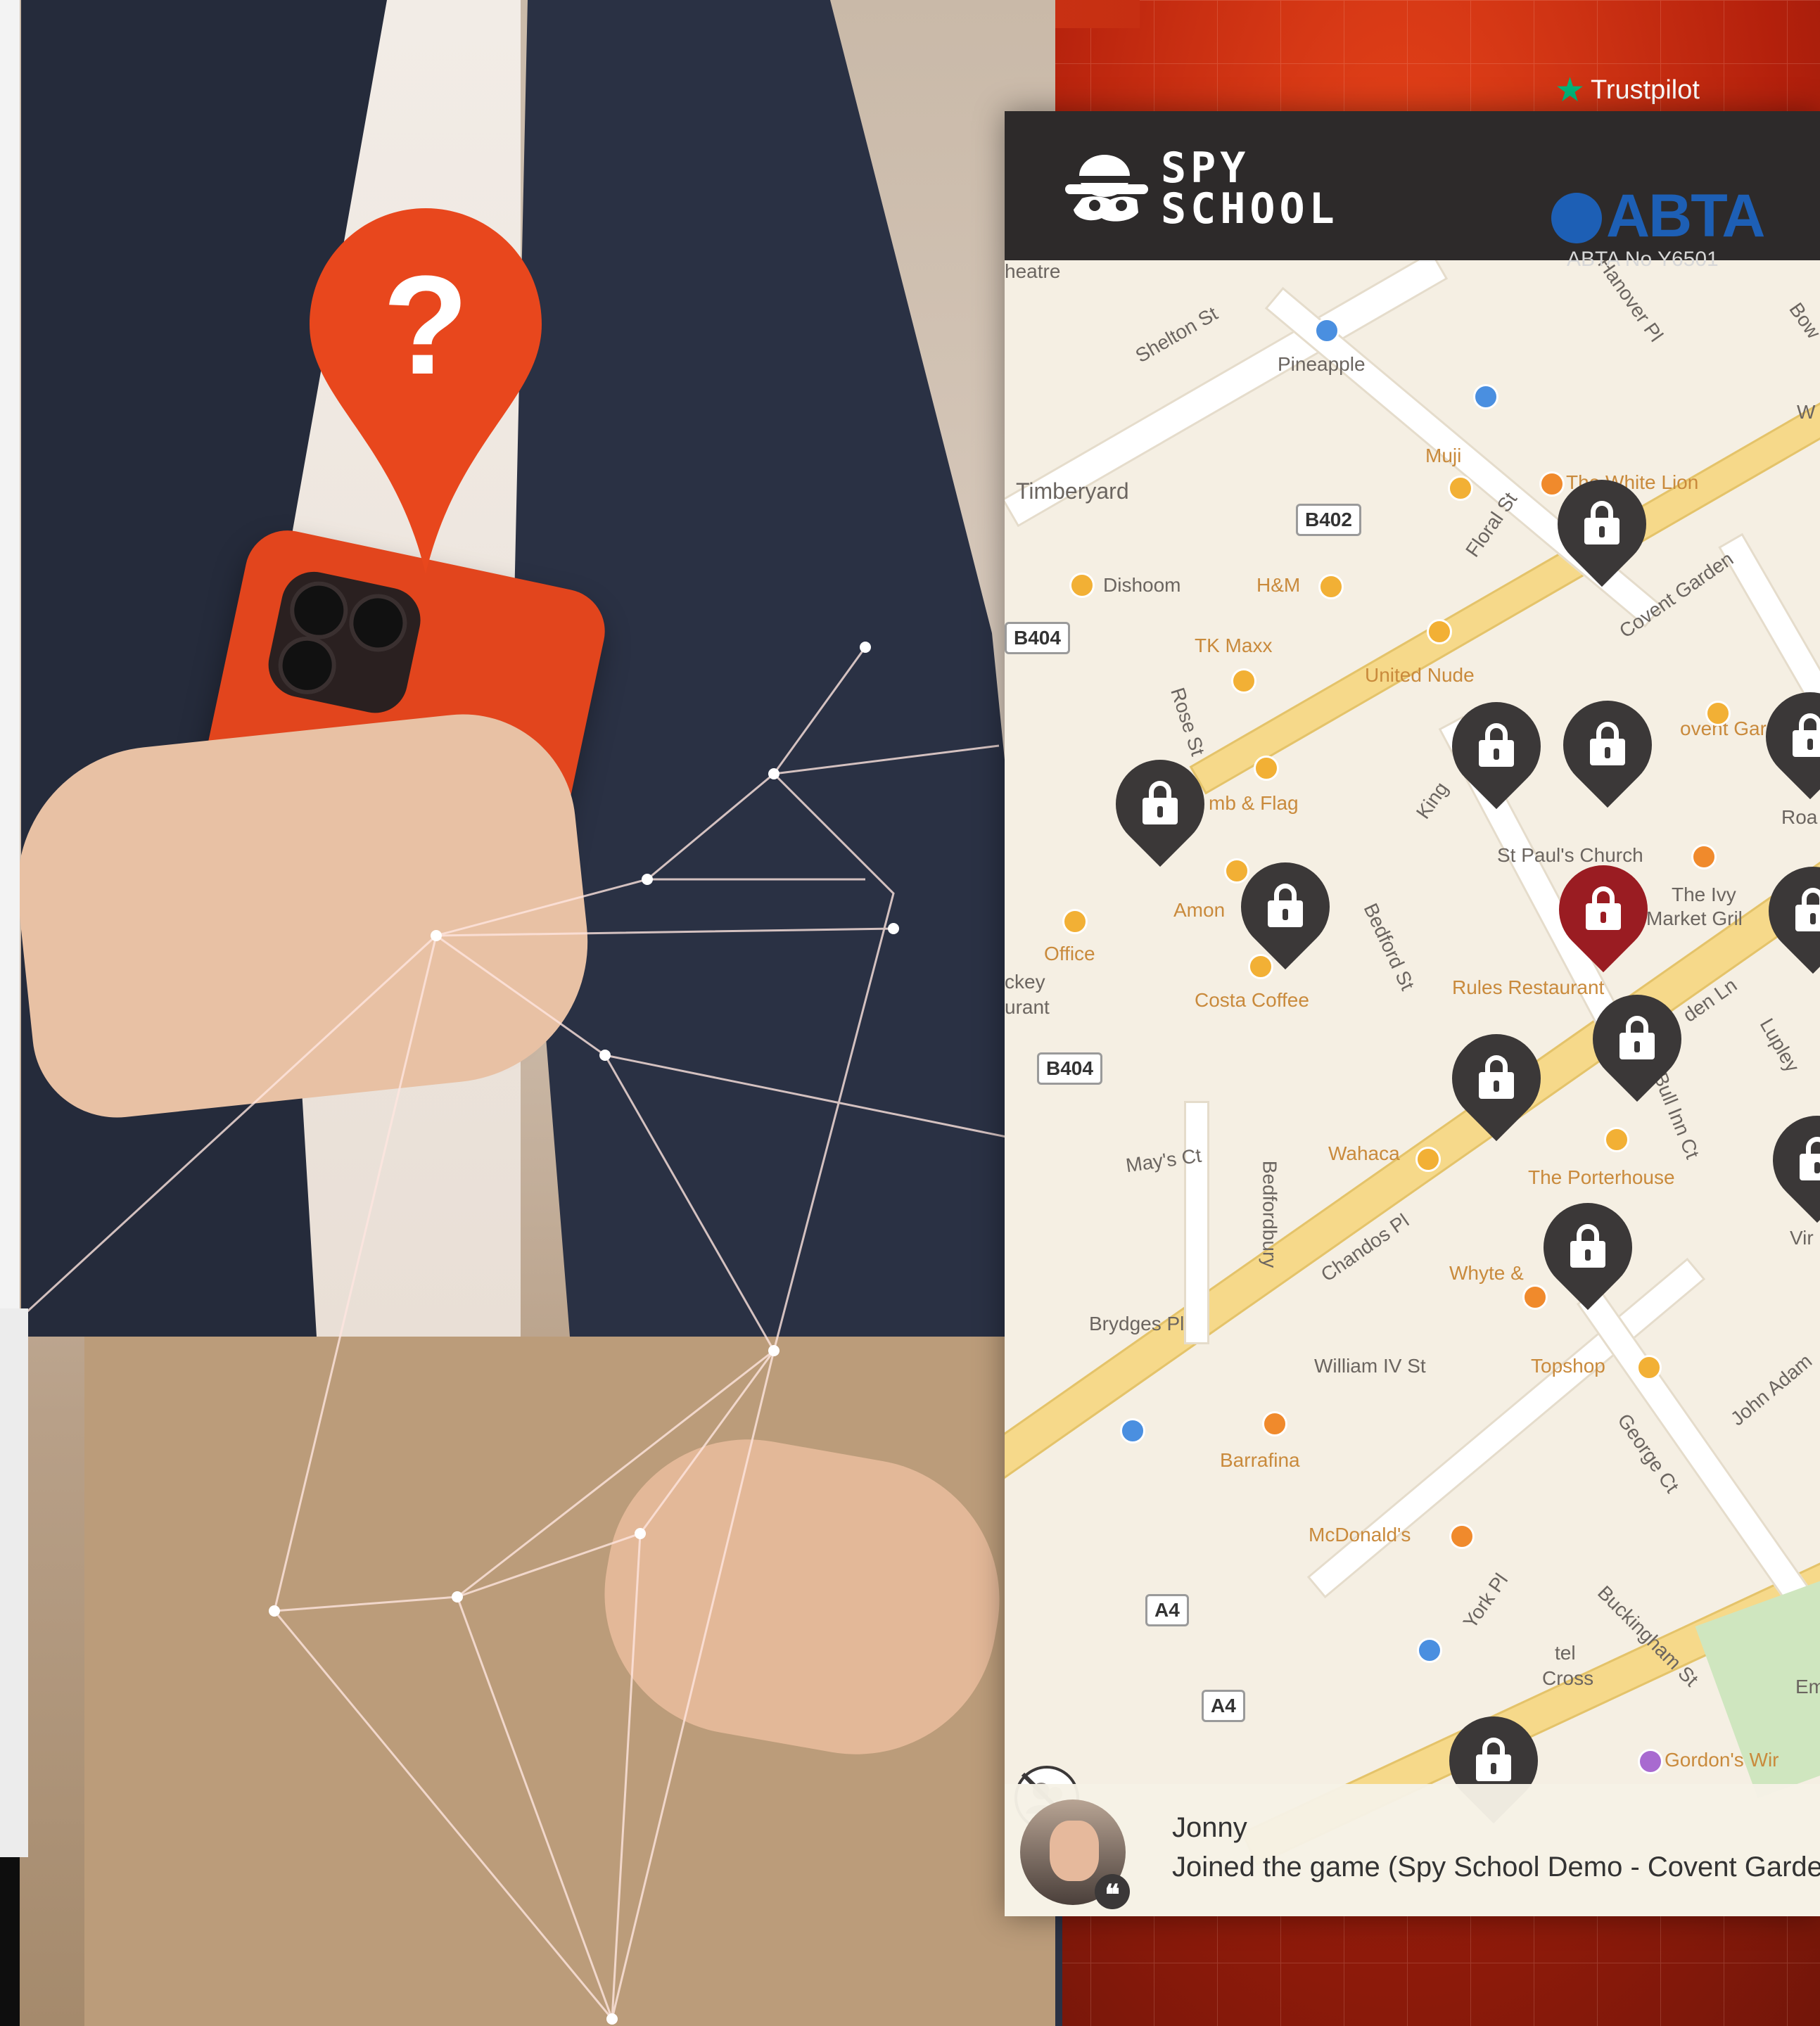  I want to click on map-label: Office, so click(1069, 953).